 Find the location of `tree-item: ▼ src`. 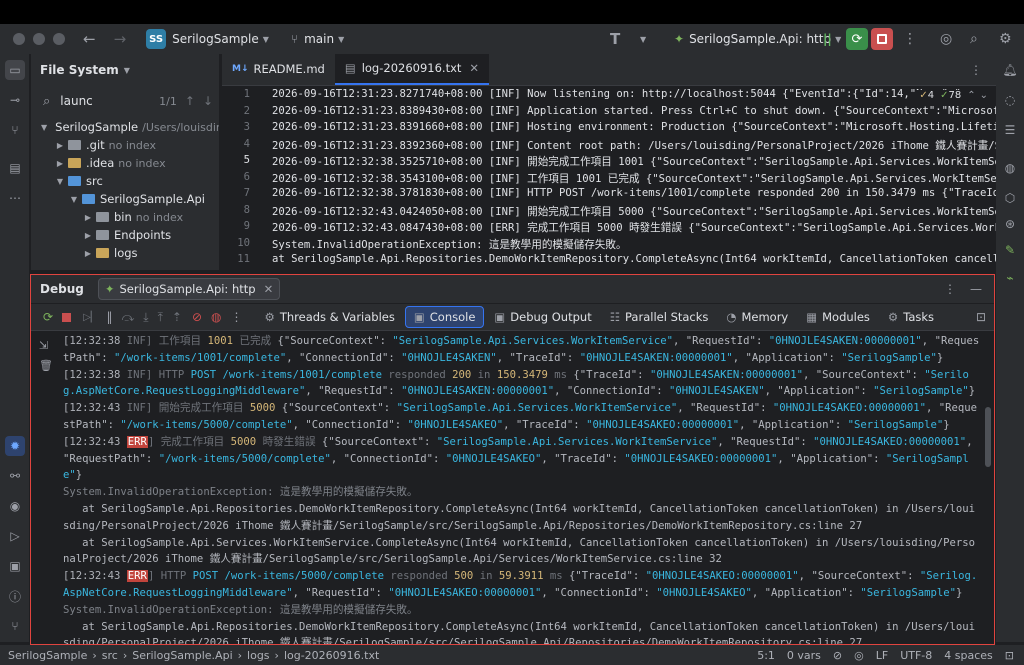

tree-item: ▼ src is located at coordinates (125, 181).